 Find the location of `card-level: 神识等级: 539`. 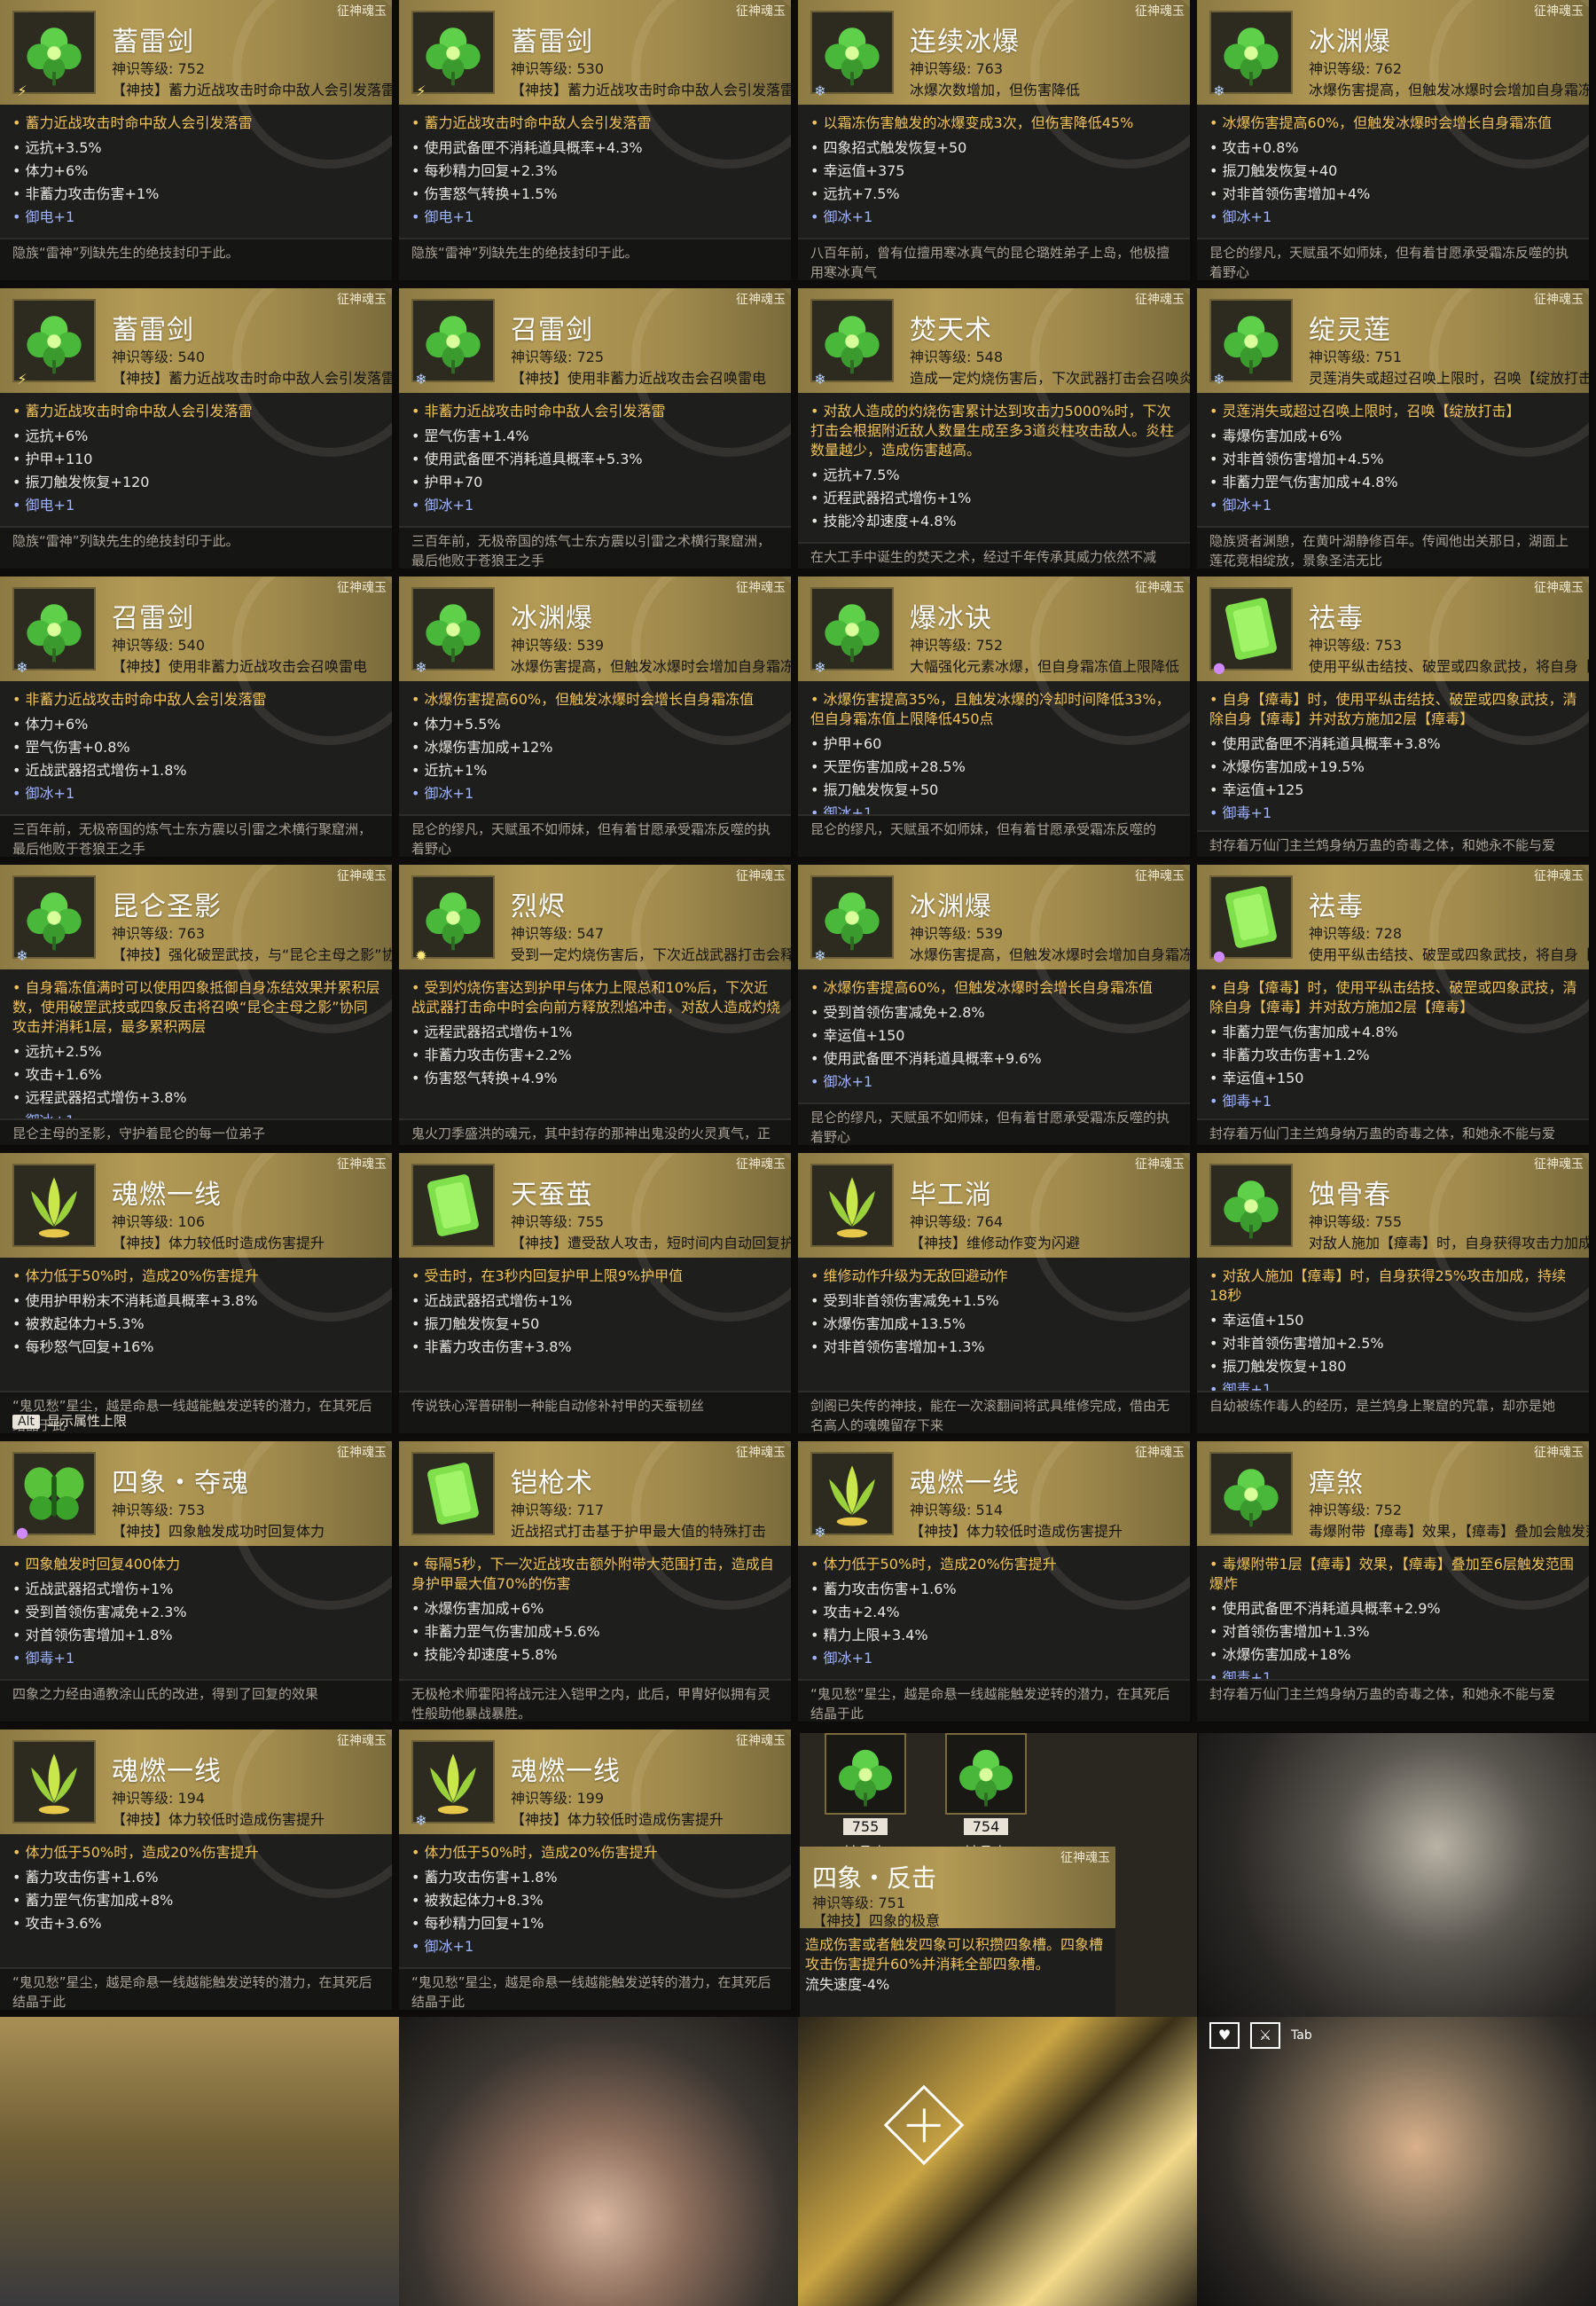

card-level: 神识等级: 539 is located at coordinates (558, 645).